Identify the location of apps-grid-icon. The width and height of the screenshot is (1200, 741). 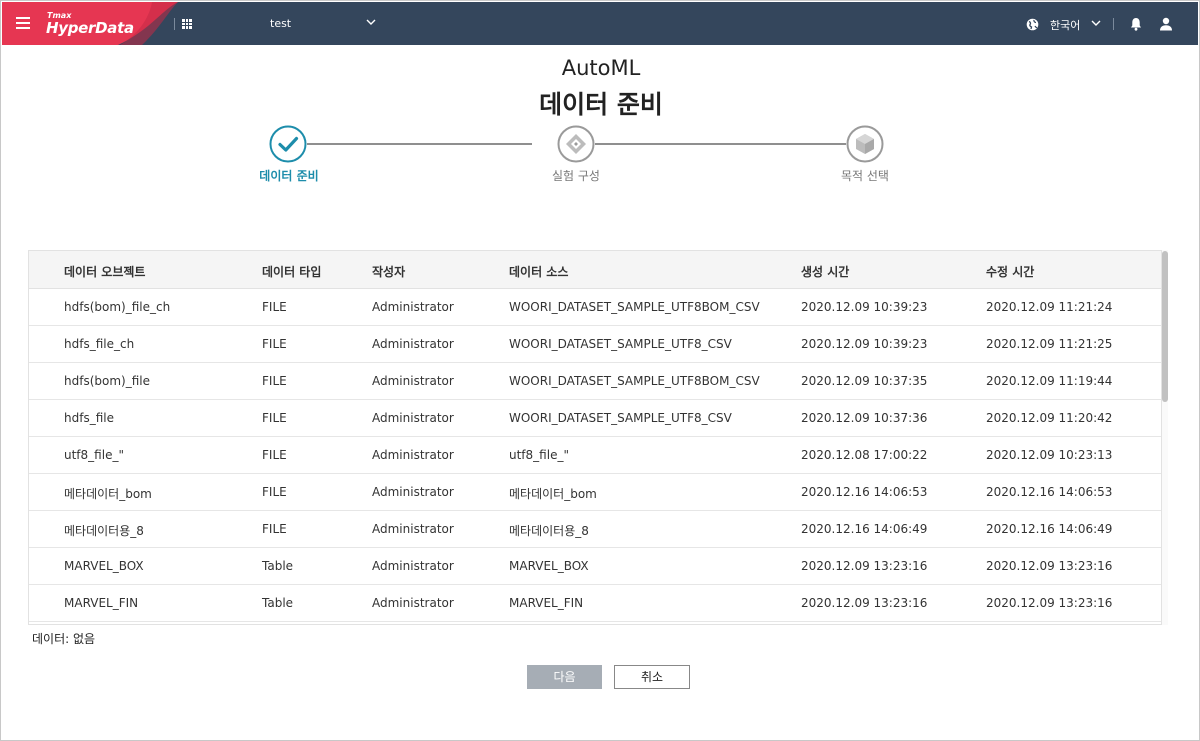
(187, 24).